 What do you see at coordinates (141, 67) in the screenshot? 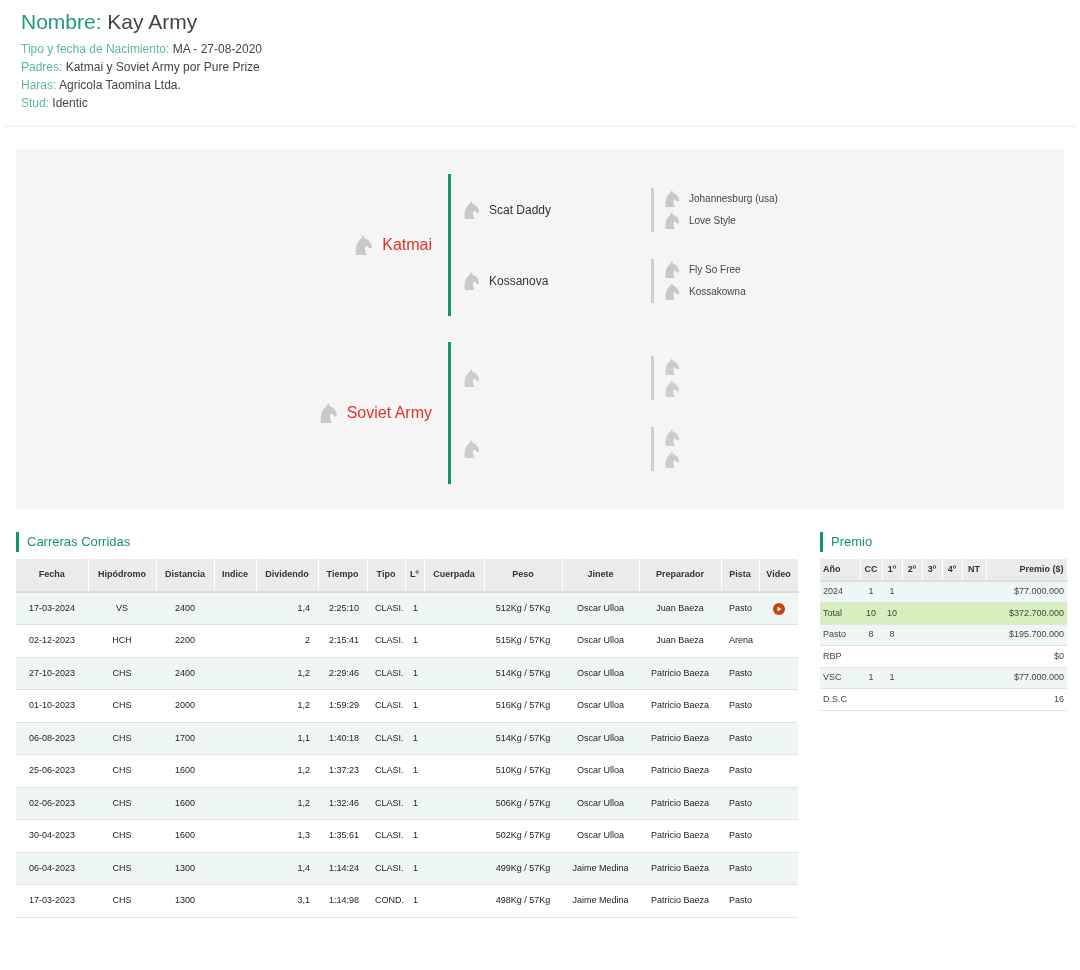
I see `info-line: Padres: Katmai y Soviet Army por Pure Prize` at bounding box center [141, 67].